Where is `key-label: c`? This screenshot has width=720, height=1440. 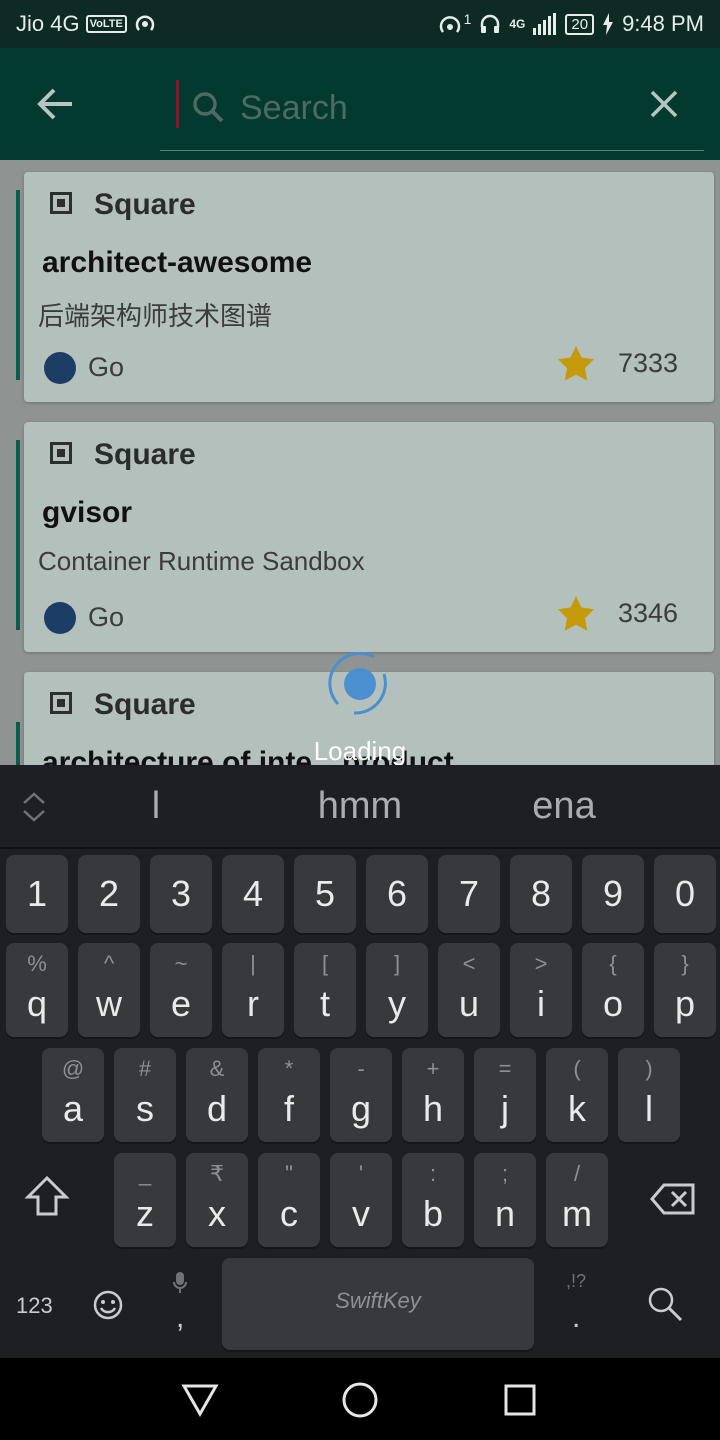
key-label: c is located at coordinates (289, 1213).